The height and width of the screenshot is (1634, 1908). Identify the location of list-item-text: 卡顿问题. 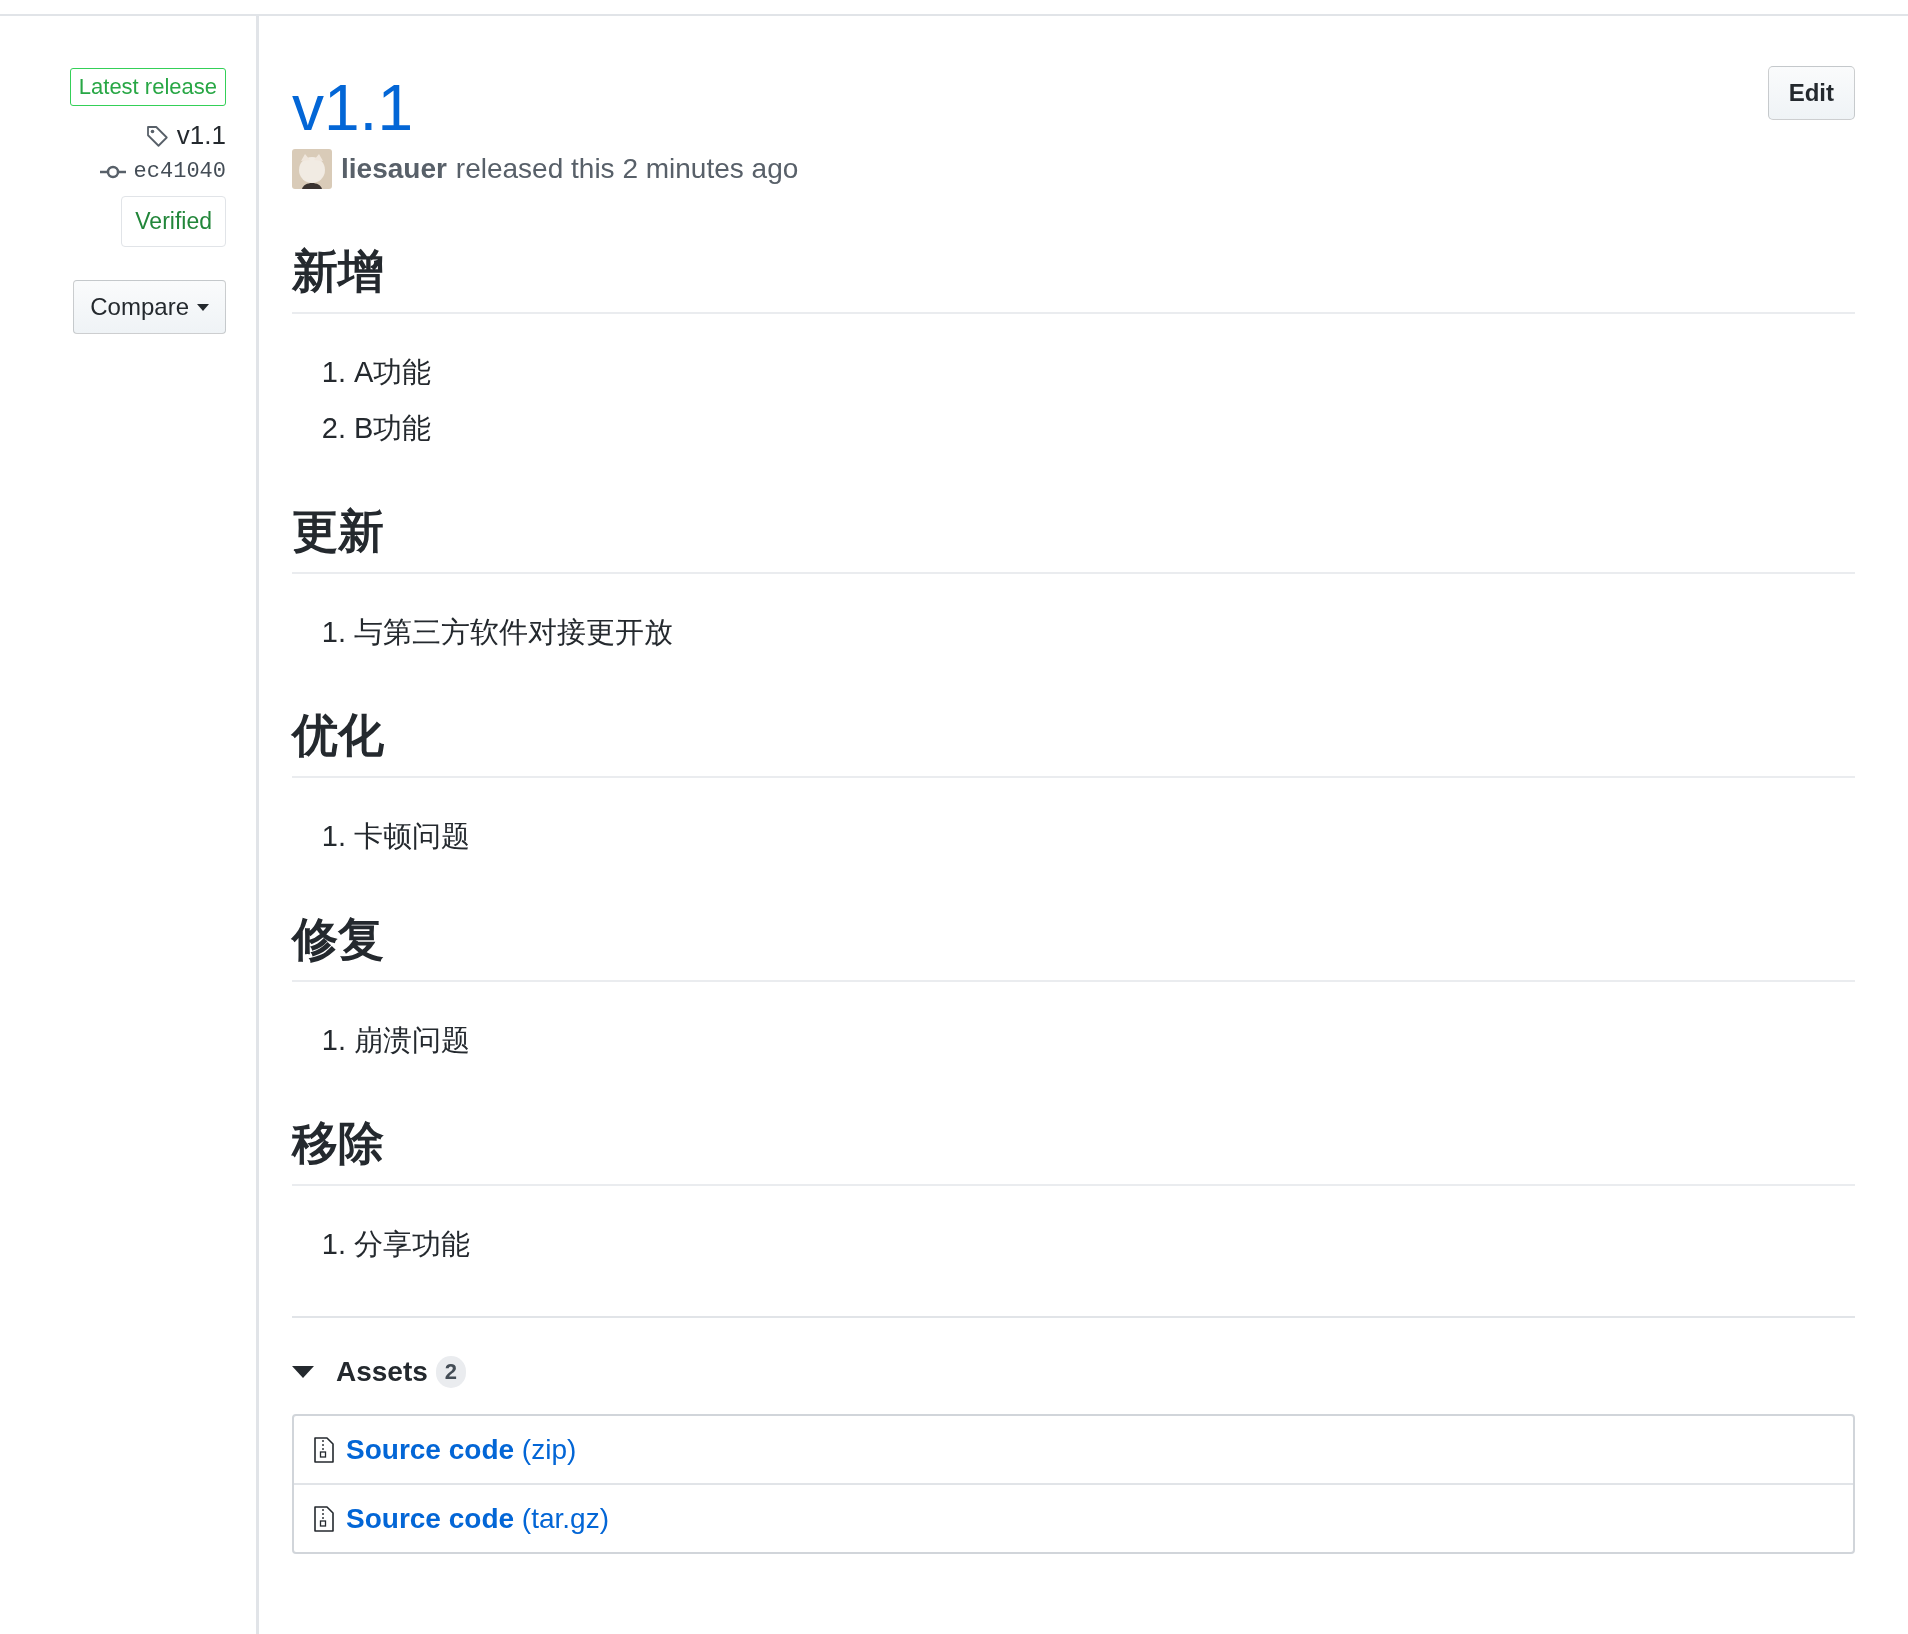
(412, 836).